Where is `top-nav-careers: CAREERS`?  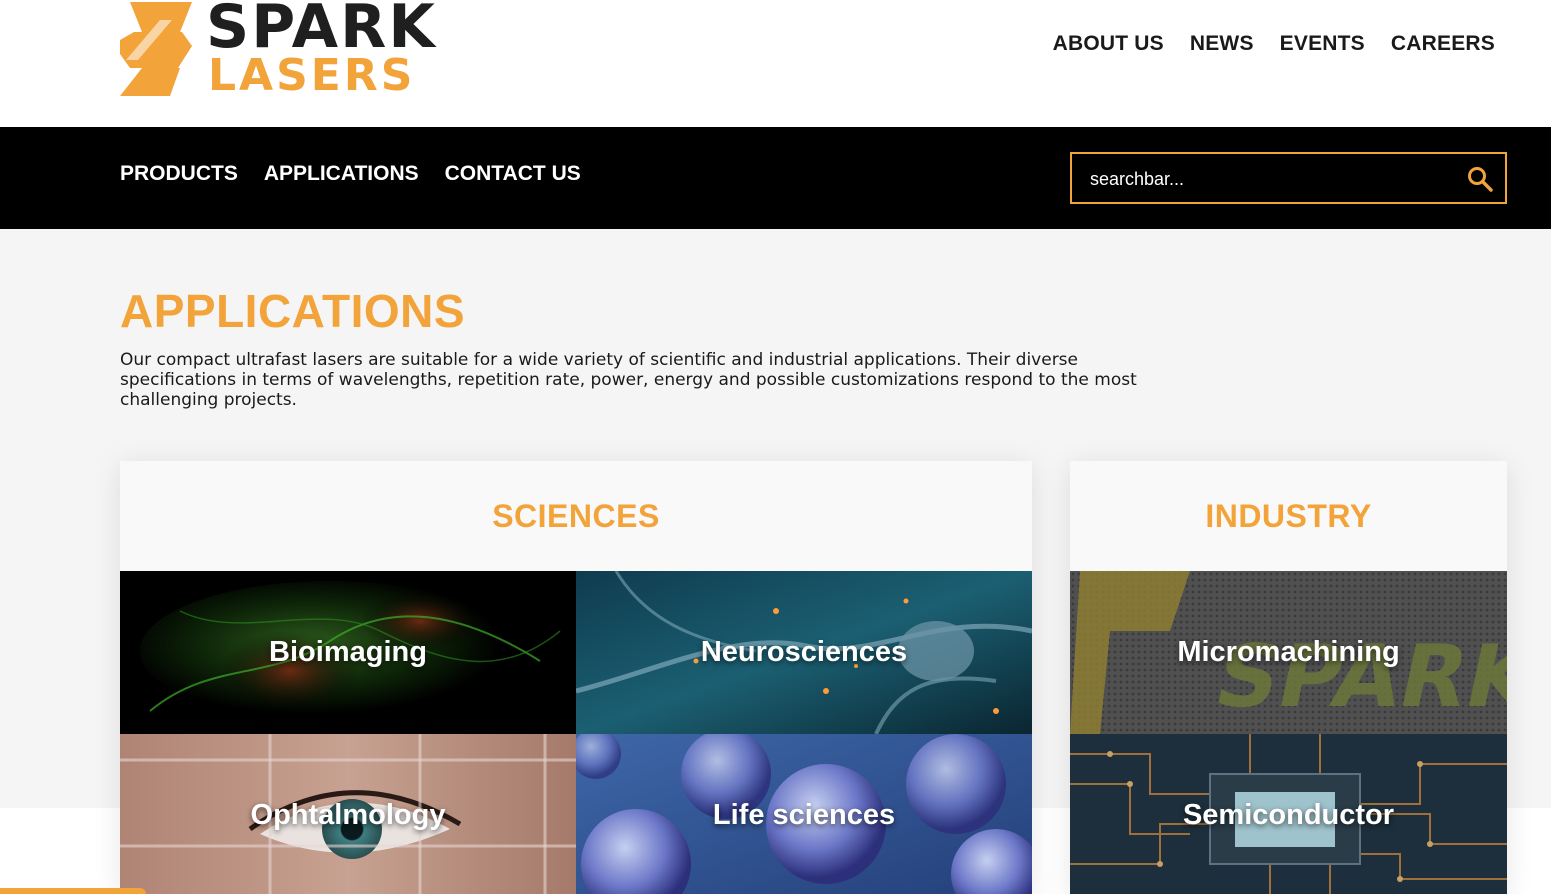 top-nav-careers: CAREERS is located at coordinates (1443, 44).